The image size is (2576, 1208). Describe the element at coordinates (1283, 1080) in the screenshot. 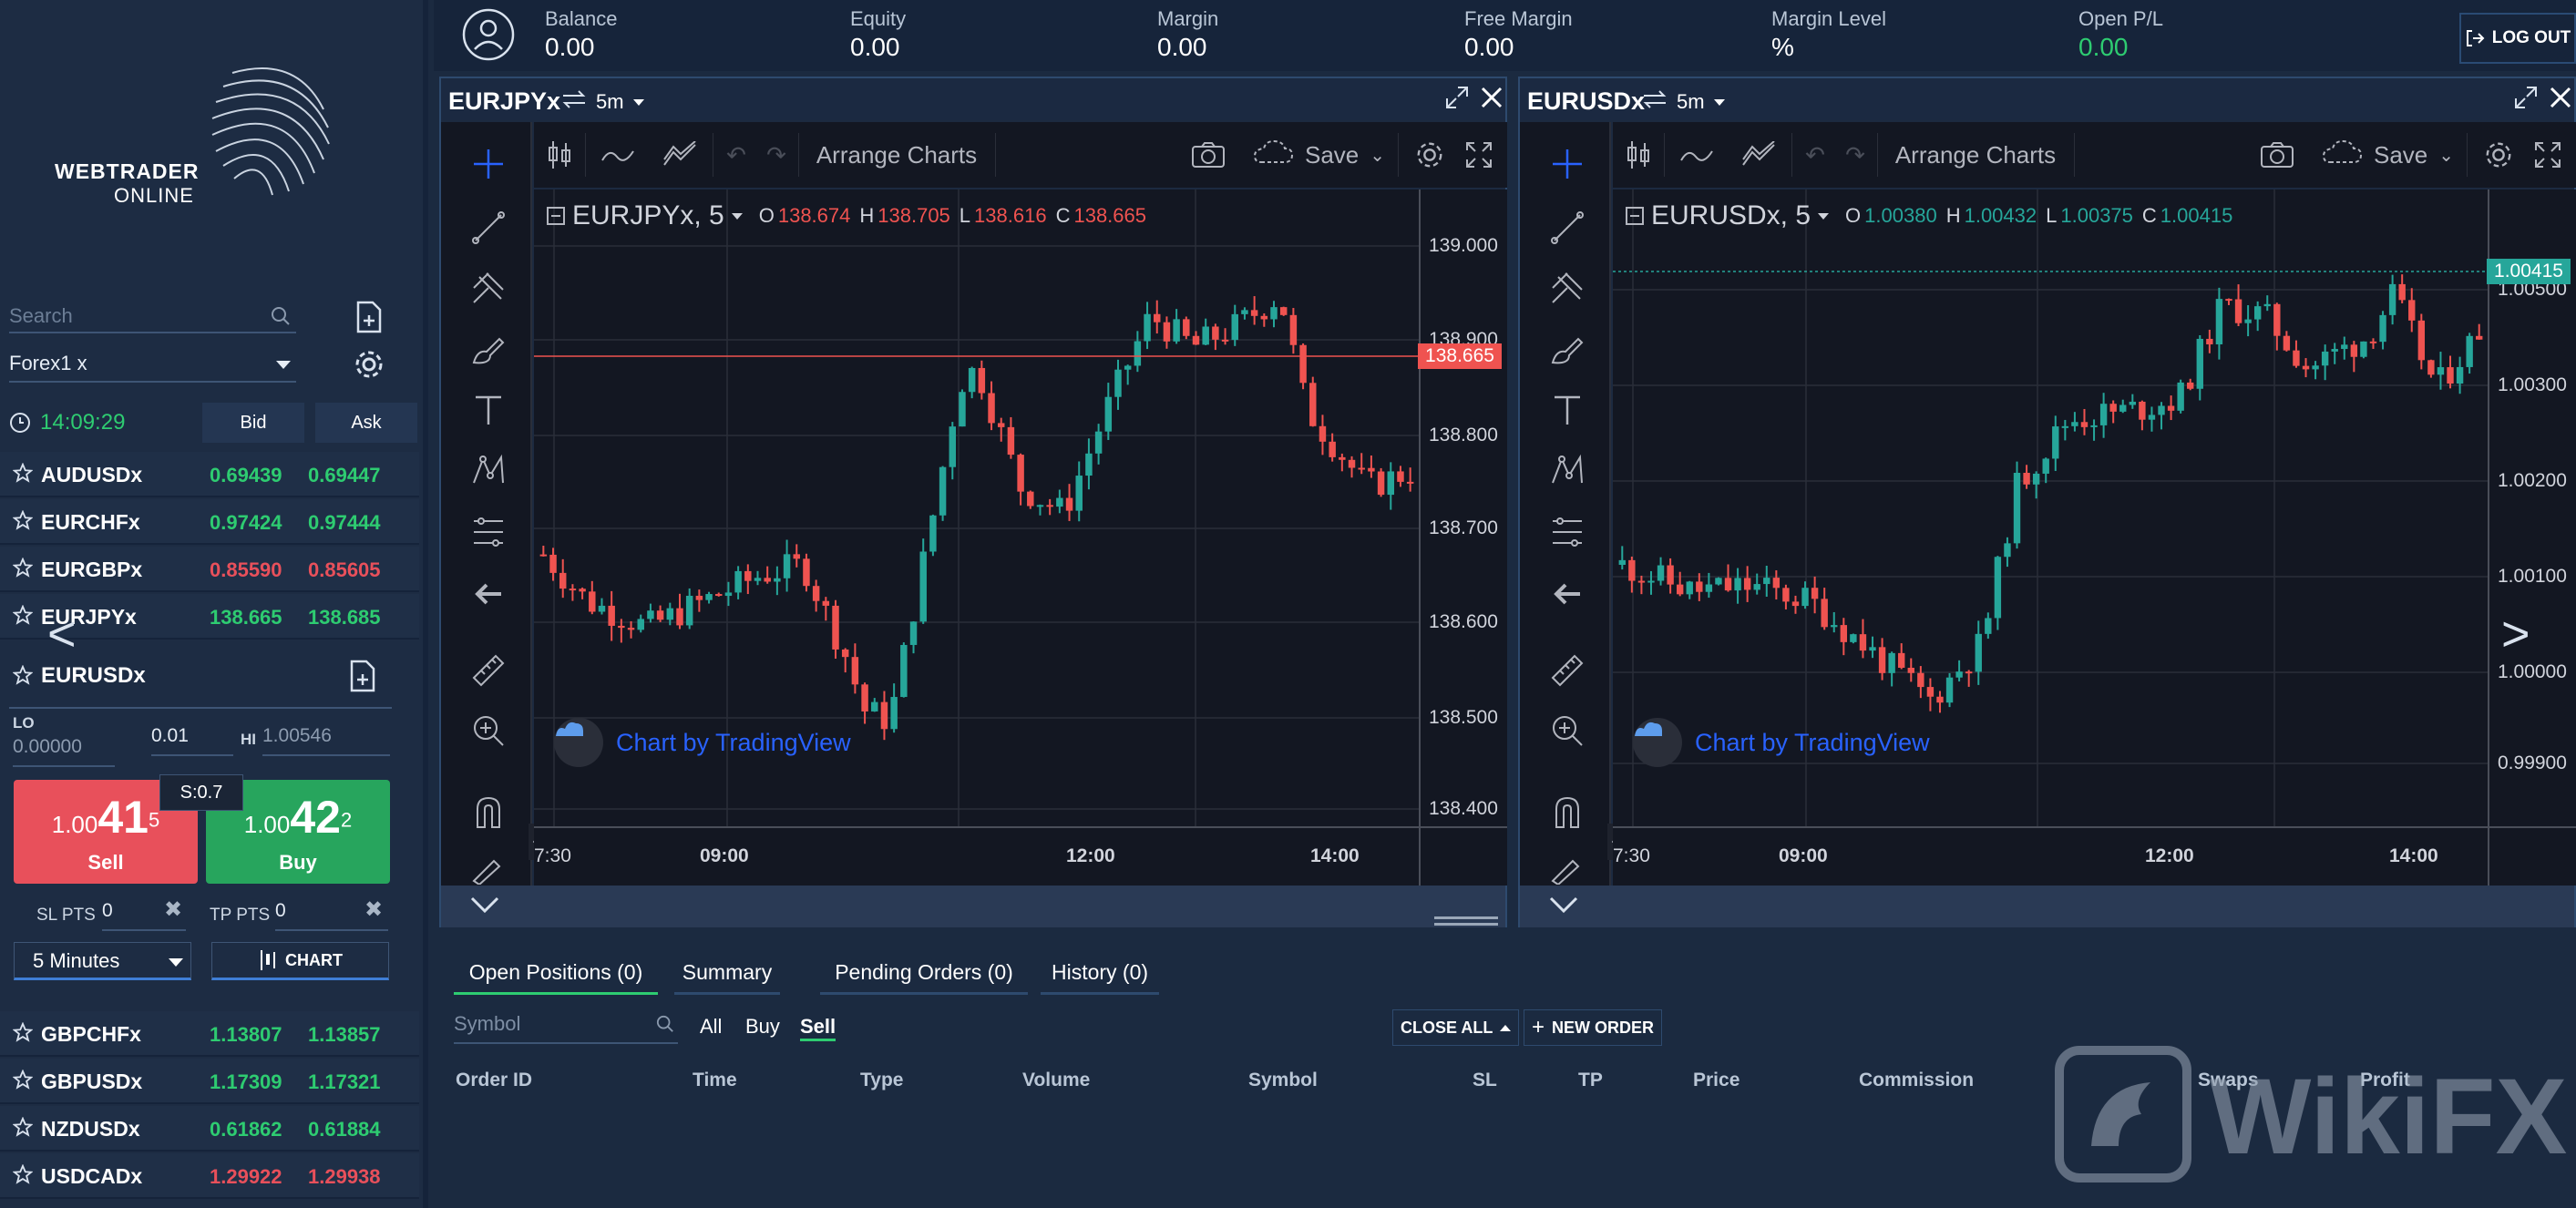

I see `column-header: Symbol` at that location.